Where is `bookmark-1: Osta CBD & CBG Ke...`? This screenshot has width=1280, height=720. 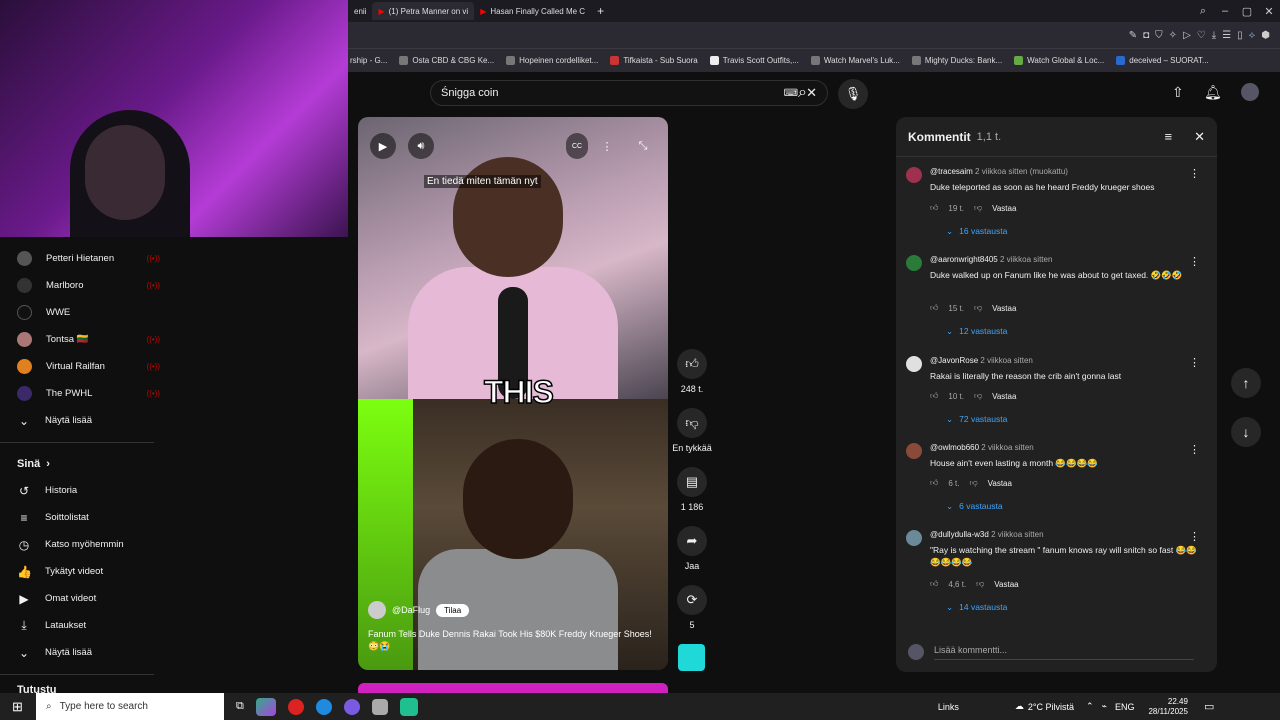 bookmark-1: Osta CBD & CBG Ke... is located at coordinates (446, 60).